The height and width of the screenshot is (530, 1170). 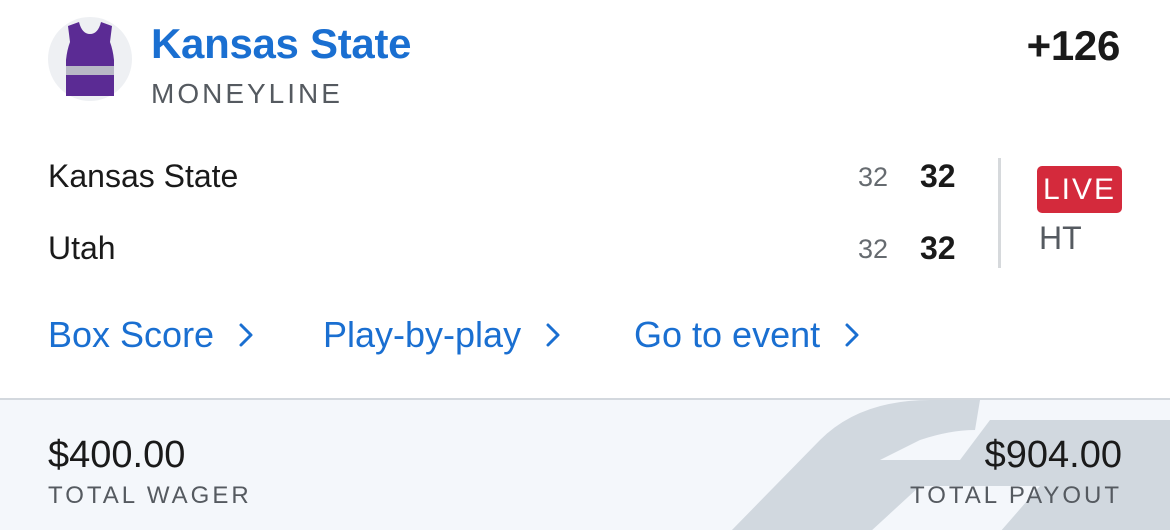 I want to click on box-score-link: Box Score, so click(x=151, y=335).